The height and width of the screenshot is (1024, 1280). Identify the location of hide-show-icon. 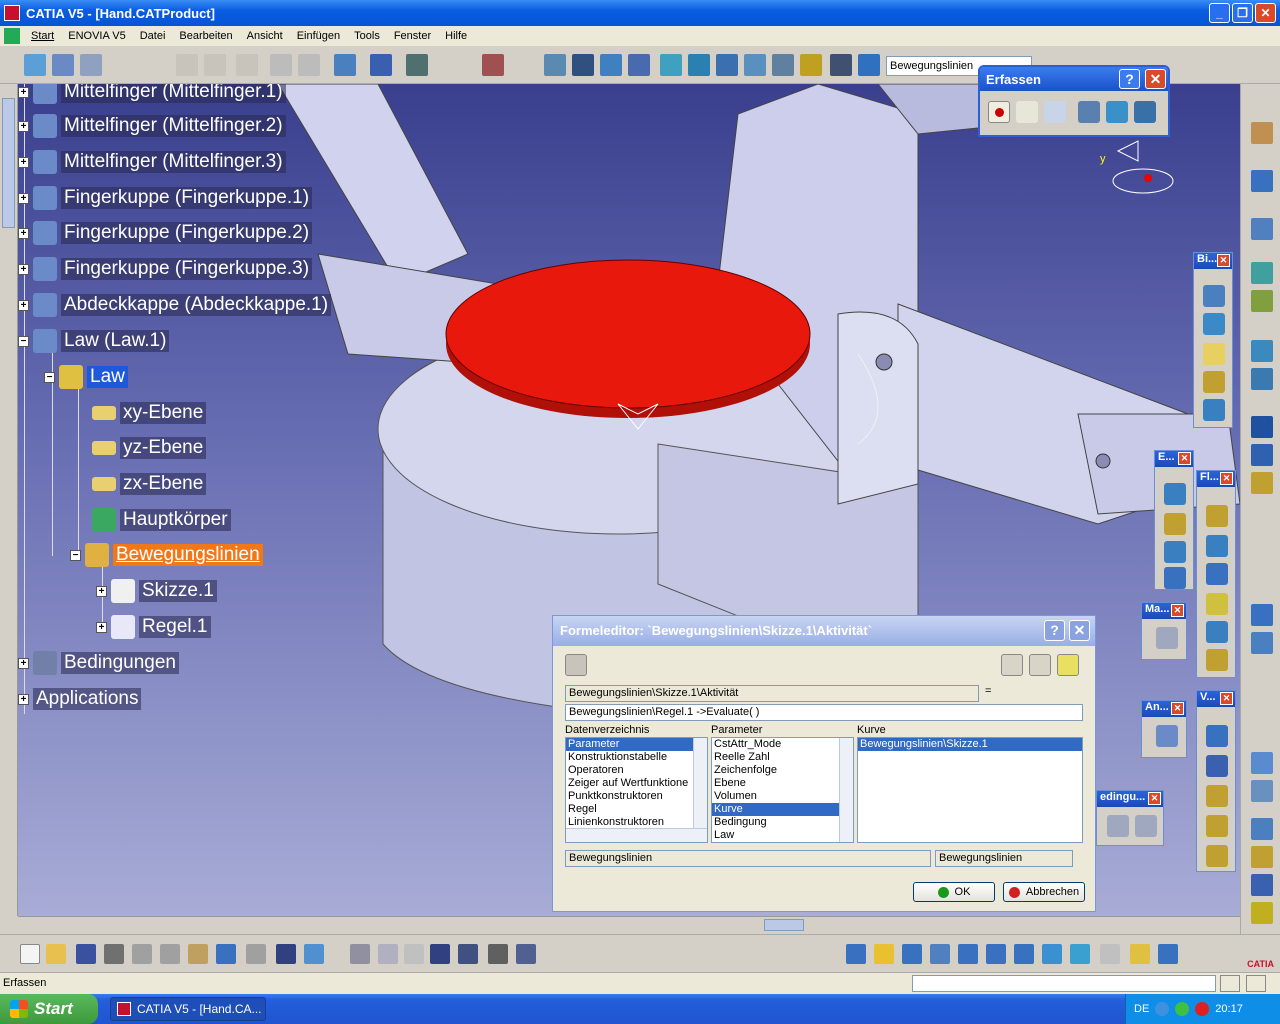
(1140, 954).